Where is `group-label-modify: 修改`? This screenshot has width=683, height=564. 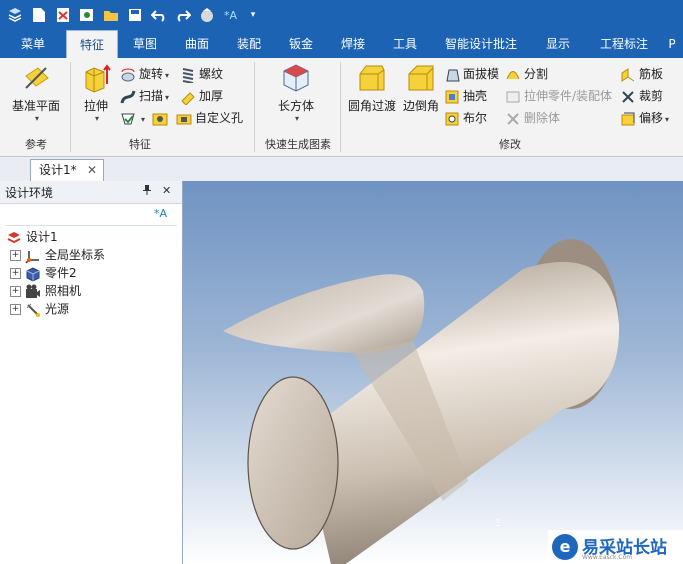
group-label-modify: 修改 is located at coordinates (510, 144).